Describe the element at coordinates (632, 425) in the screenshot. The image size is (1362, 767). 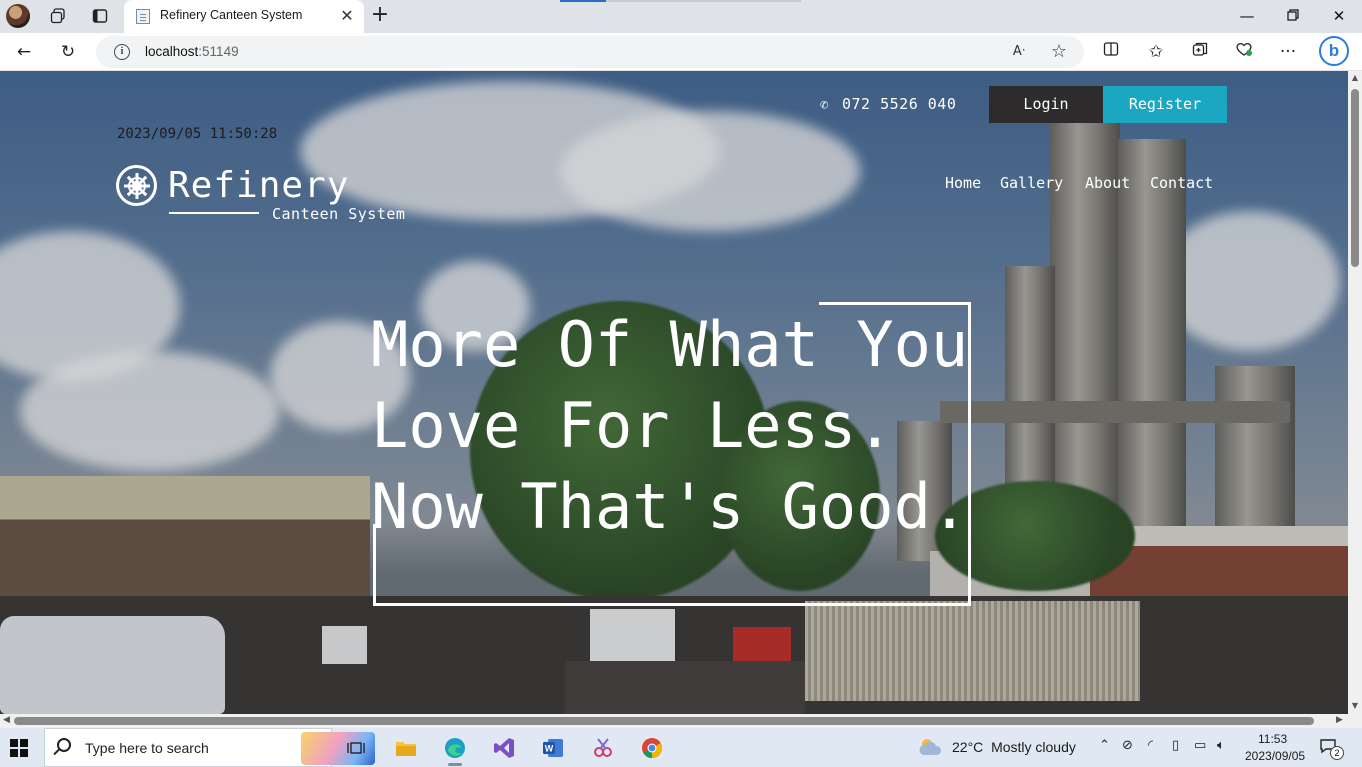
I see `headline-line-2: Love For Less.` at that location.